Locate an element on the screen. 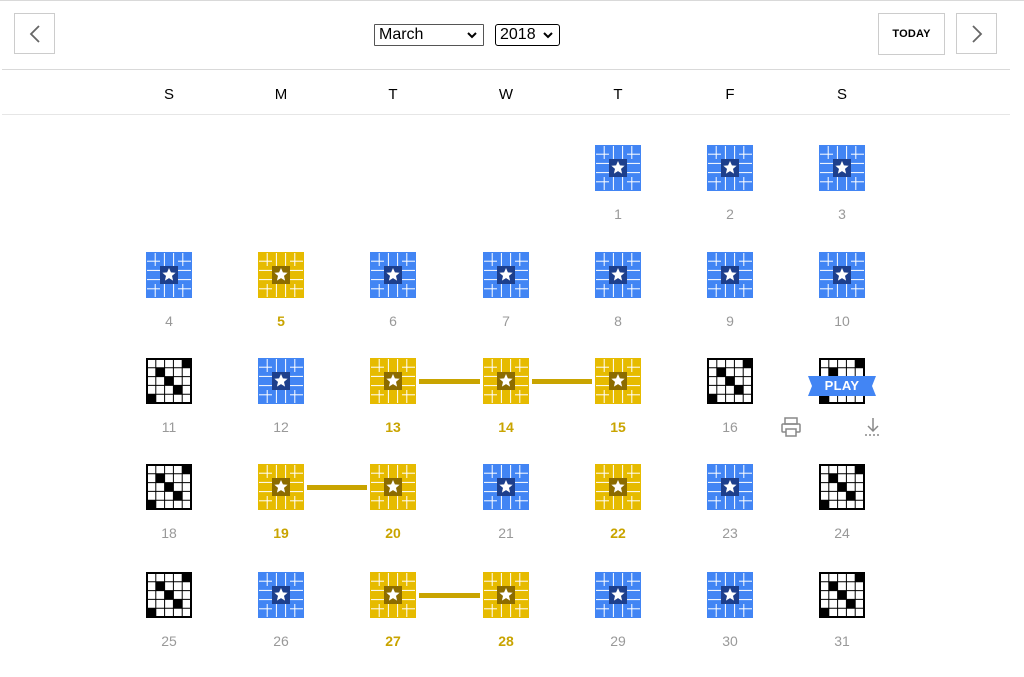 The height and width of the screenshot is (677, 1024). day-number: 21 is located at coordinates (506, 533).